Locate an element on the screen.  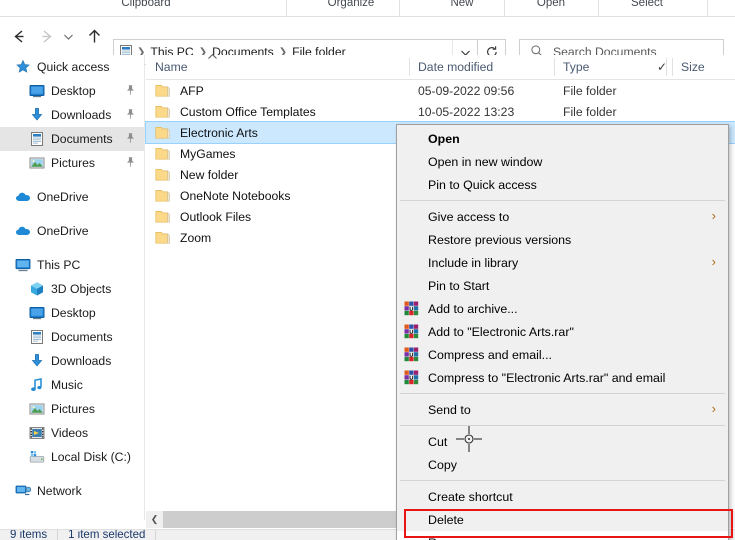
scroll-left-arrow-icon: ❮ is located at coordinates (154, 519).